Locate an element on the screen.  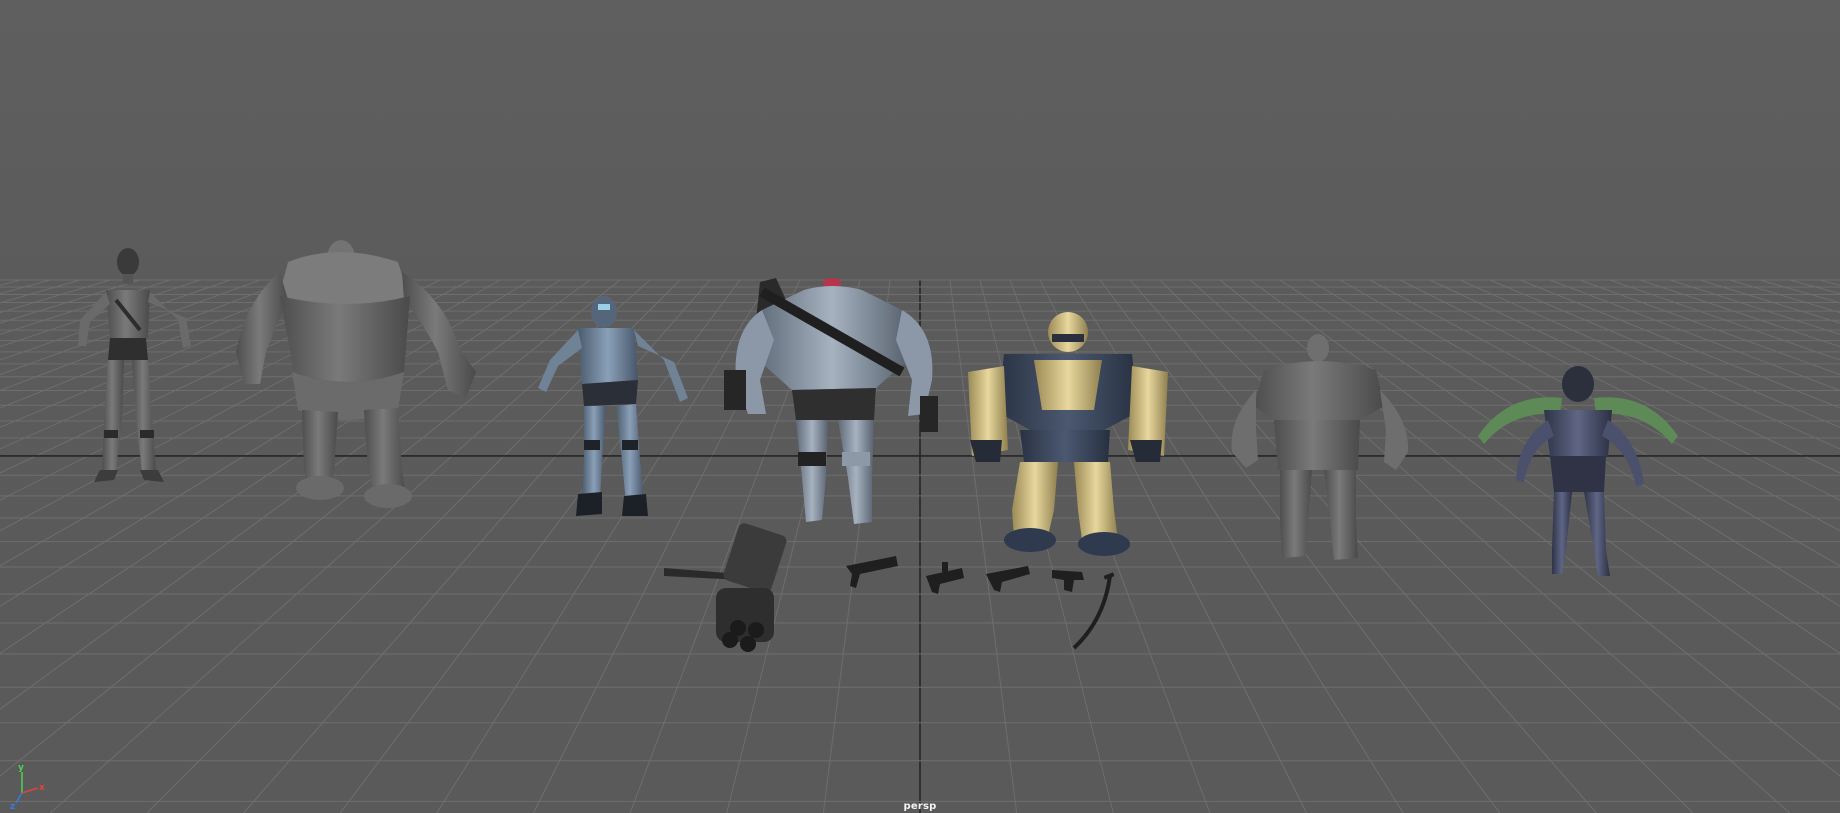
prop-smg is located at coordinates (1008, 579).